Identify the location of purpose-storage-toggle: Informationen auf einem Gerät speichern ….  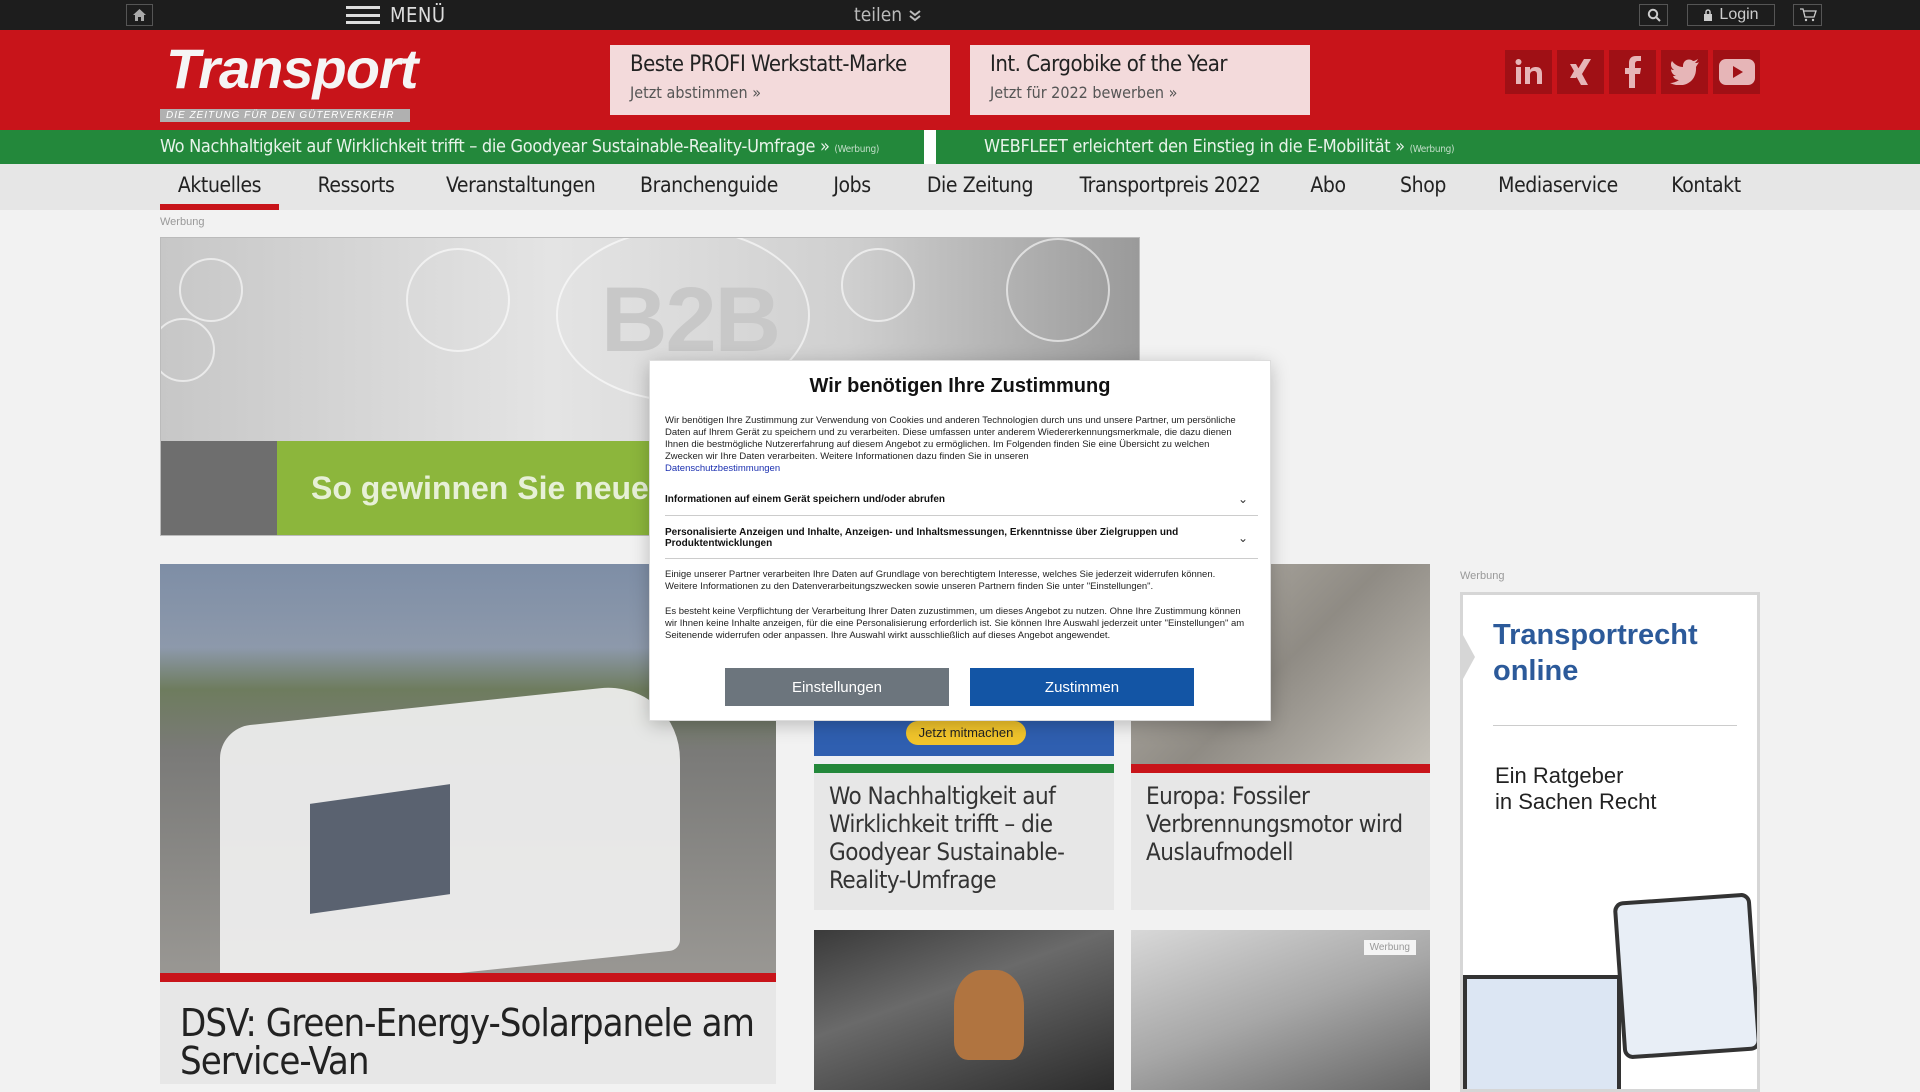
(961, 499).